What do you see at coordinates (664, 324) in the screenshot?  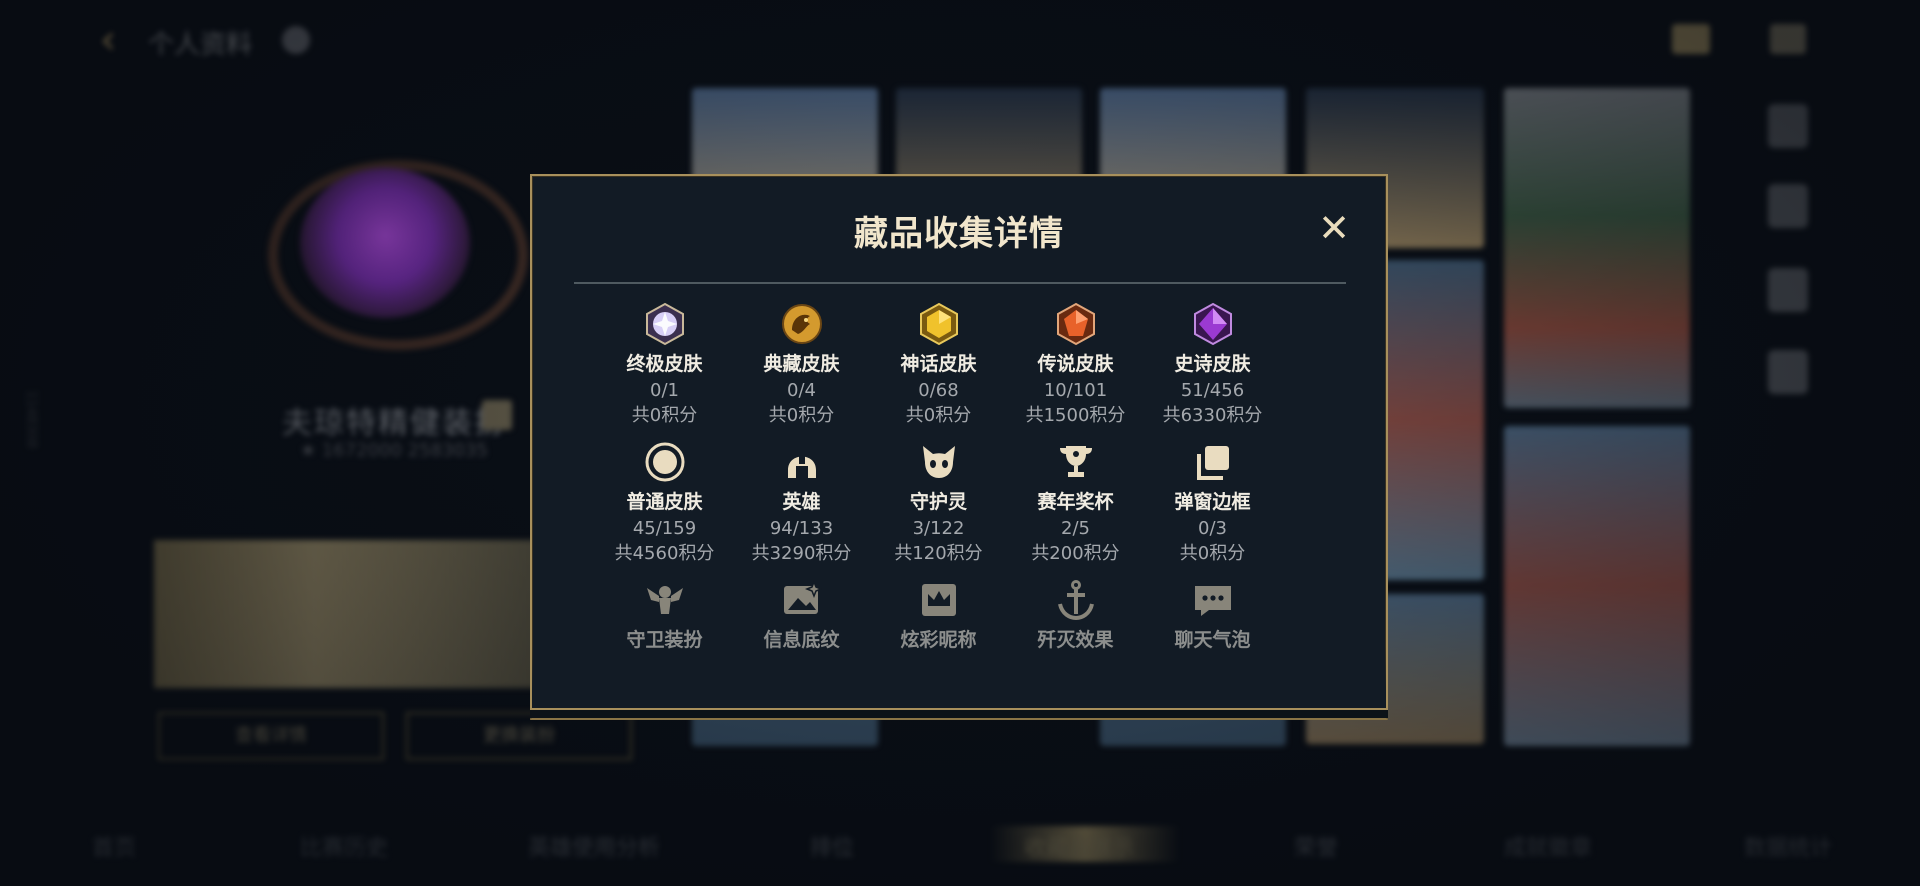 I see `ultimate-gem-icon` at bounding box center [664, 324].